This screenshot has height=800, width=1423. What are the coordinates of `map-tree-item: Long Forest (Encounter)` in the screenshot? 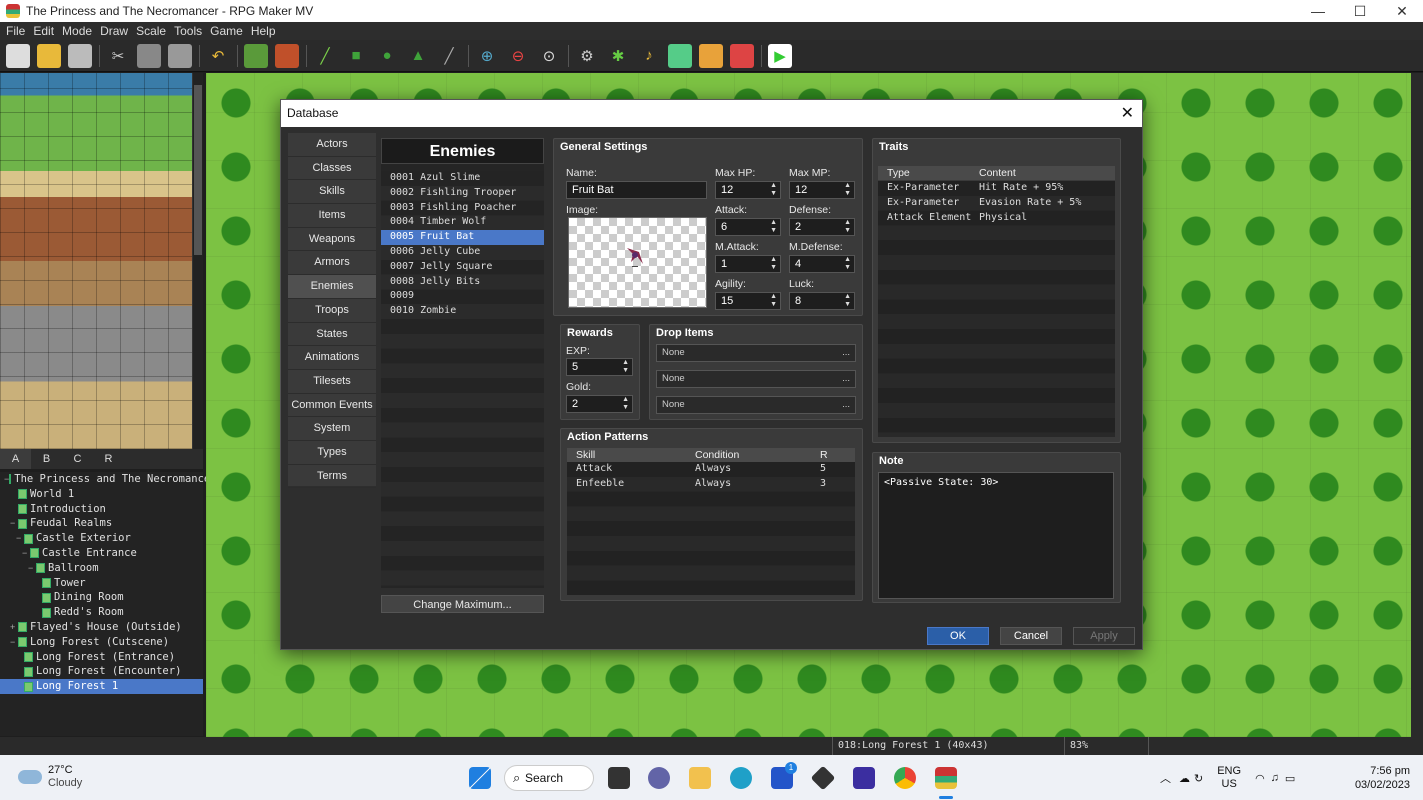 It's located at (101, 671).